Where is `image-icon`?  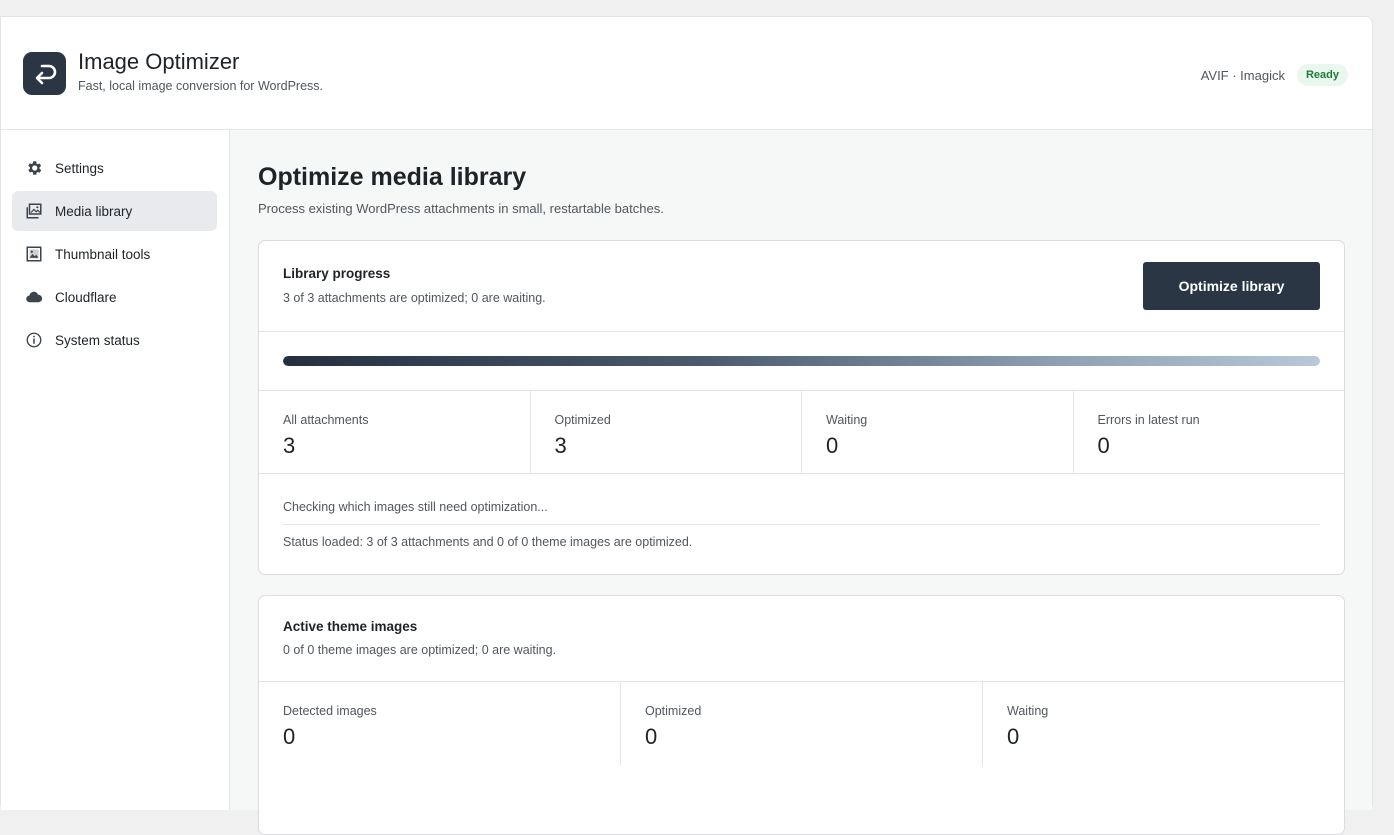 image-icon is located at coordinates (34, 254).